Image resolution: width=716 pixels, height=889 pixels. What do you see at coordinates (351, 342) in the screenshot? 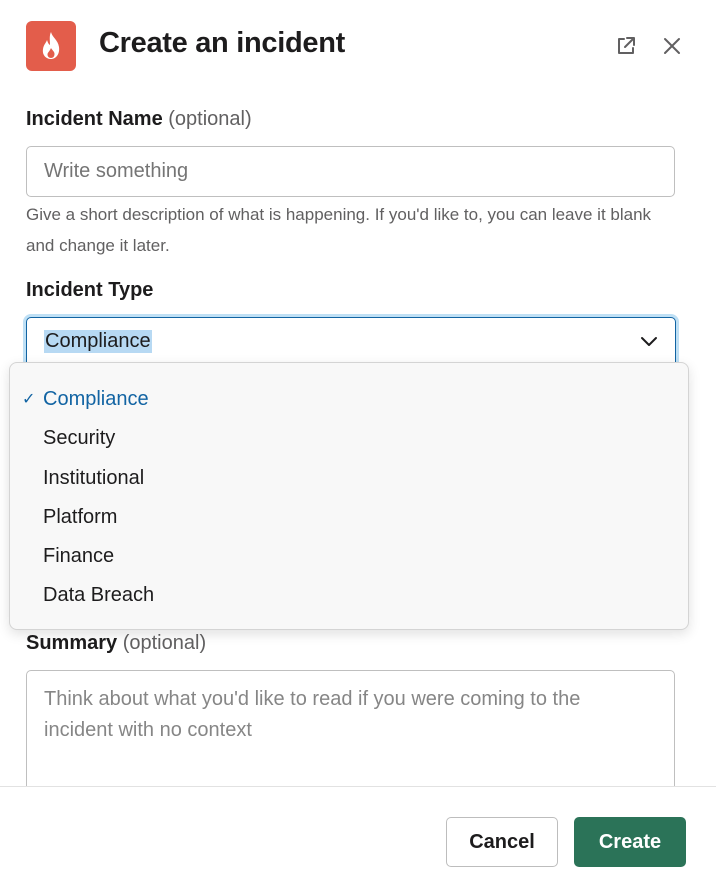
I see `incident-type-select: Compliance` at bounding box center [351, 342].